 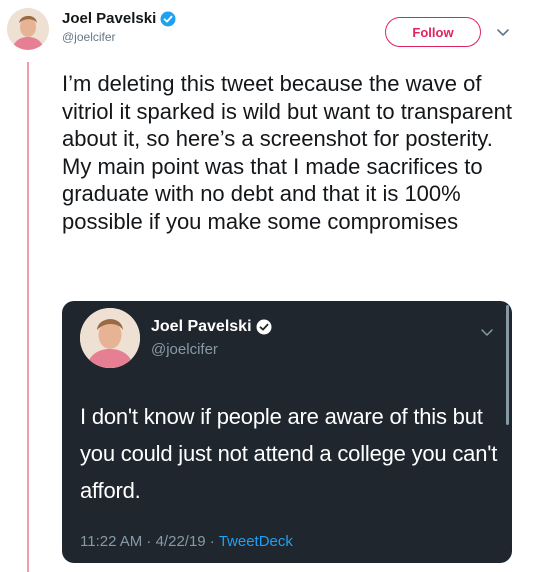 What do you see at coordinates (28, 317) in the screenshot?
I see `thread-line` at bounding box center [28, 317].